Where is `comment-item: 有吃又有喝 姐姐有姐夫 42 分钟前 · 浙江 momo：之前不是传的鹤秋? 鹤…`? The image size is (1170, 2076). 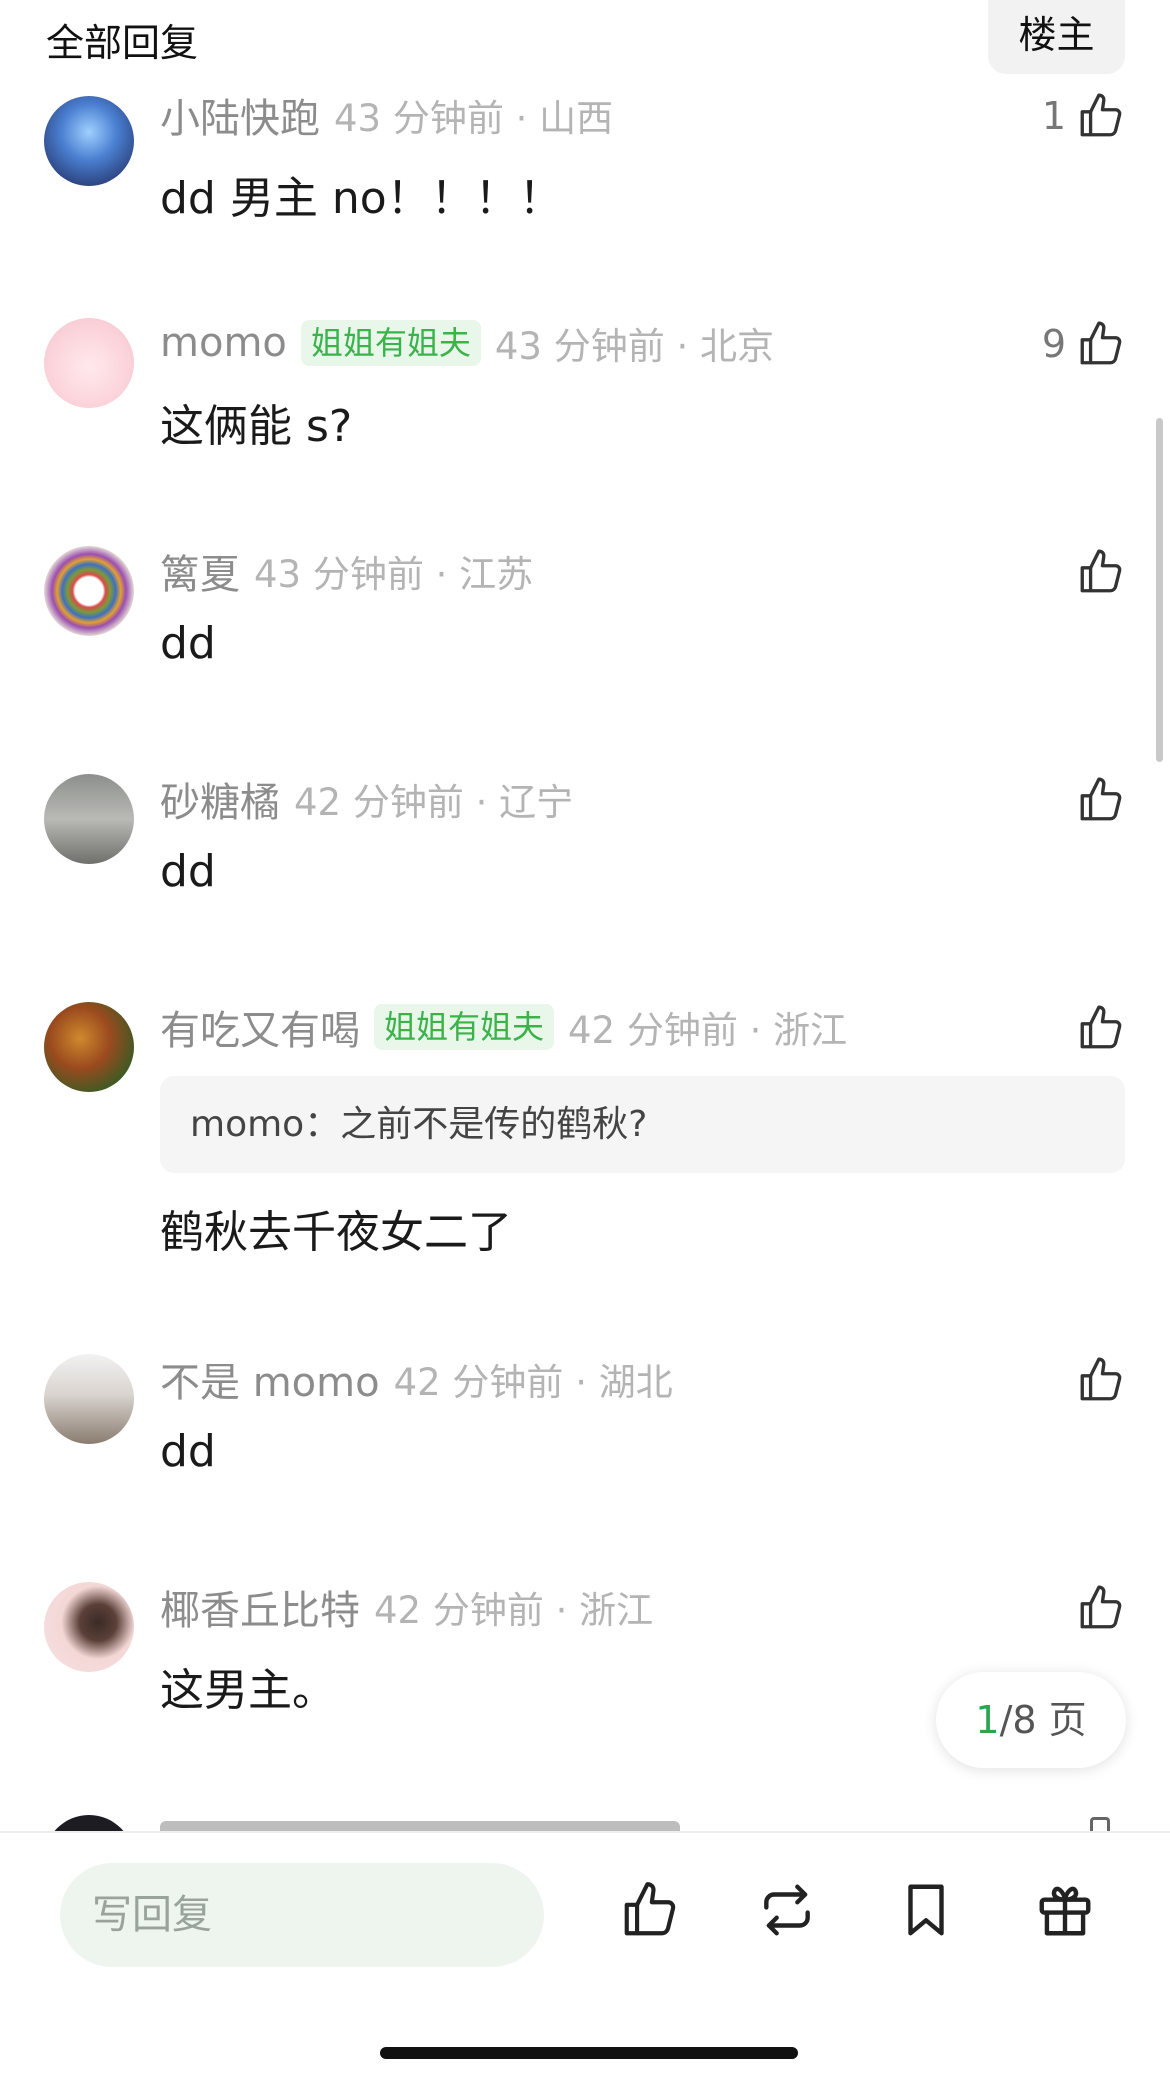
comment-item: 有吃又有喝 姐姐有姐夫 42 分钟前 · 浙江 momo：之前不是传的鹤秋? 鹤… is located at coordinates (585, 1152).